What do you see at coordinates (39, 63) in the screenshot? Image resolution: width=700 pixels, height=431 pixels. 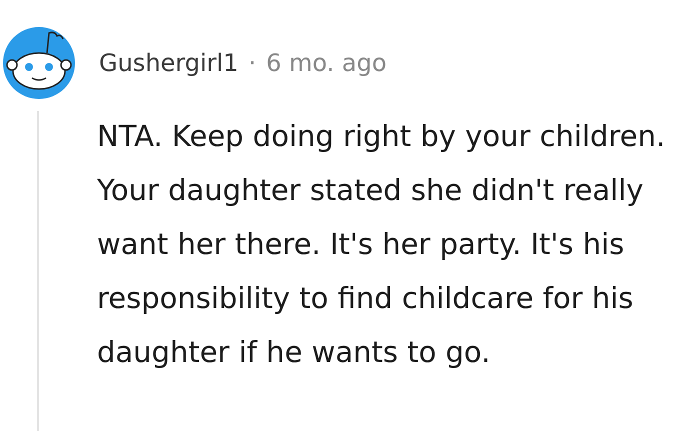 I see `avatar-icon` at bounding box center [39, 63].